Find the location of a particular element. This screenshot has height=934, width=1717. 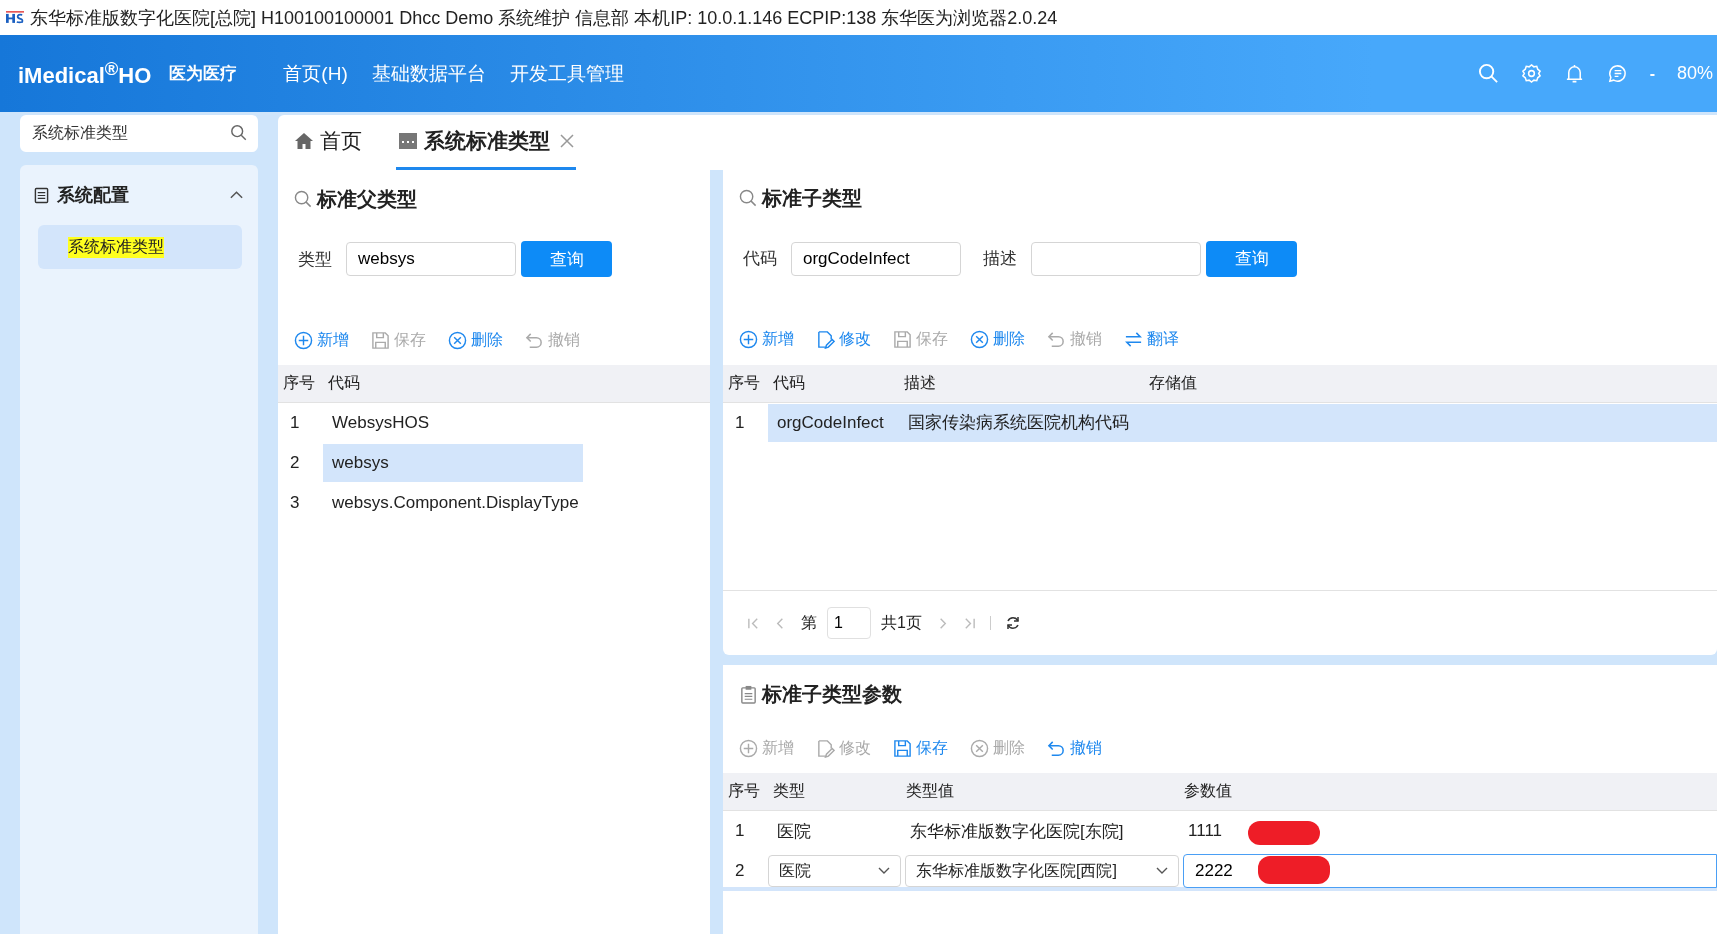

zoom-out-button: - is located at coordinates (1652, 73).